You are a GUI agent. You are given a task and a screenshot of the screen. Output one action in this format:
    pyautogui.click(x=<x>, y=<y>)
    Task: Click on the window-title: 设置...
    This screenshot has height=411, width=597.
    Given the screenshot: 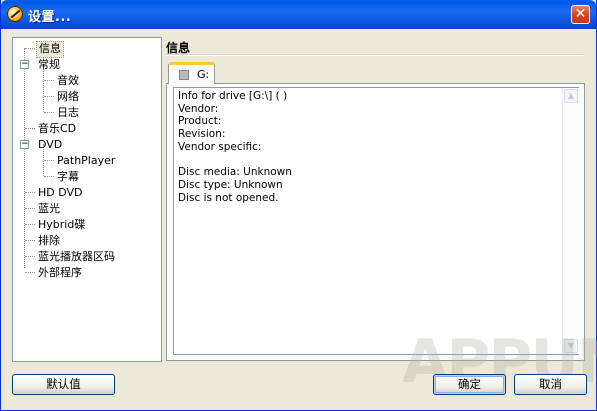 What is the action you would take?
    pyautogui.click(x=50, y=17)
    